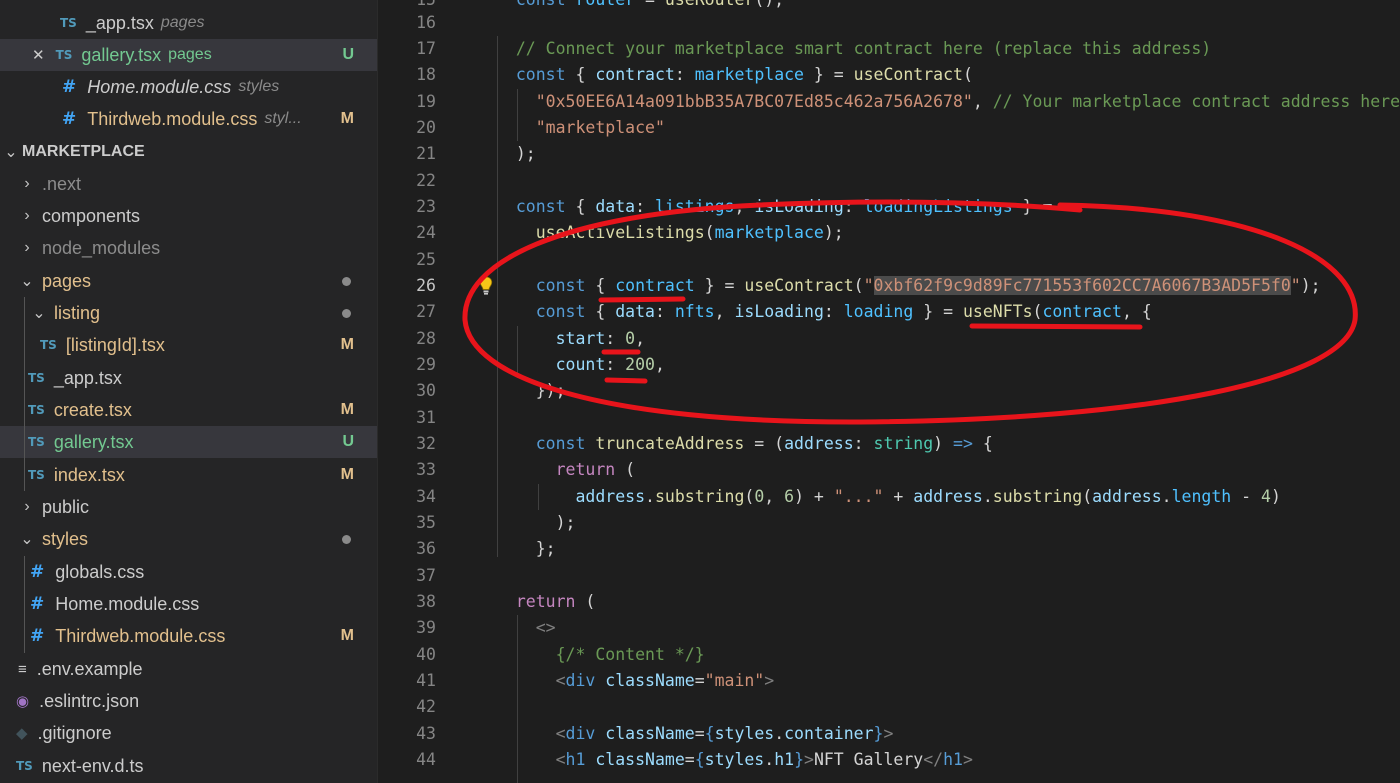 The image size is (1400, 783). Describe the element at coordinates (642, 299) in the screenshot. I see `underline-contract` at that location.